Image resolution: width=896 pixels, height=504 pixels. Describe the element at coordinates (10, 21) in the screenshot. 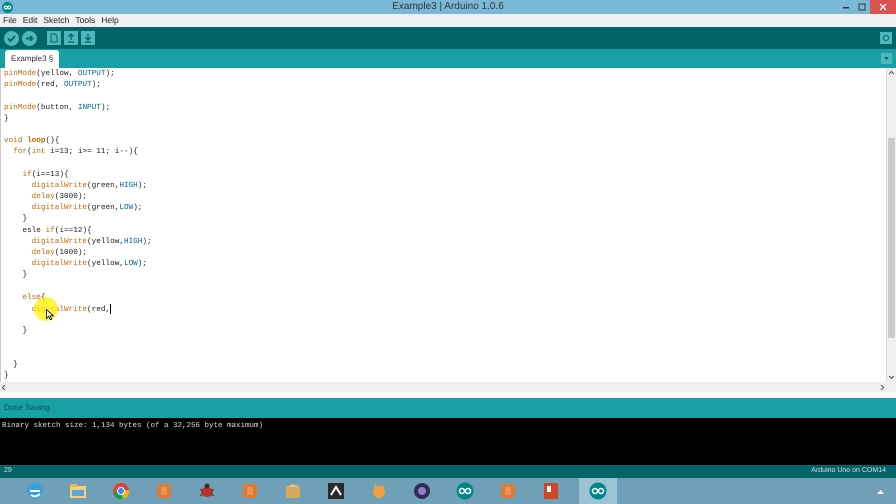

I see `menu-item: File` at that location.